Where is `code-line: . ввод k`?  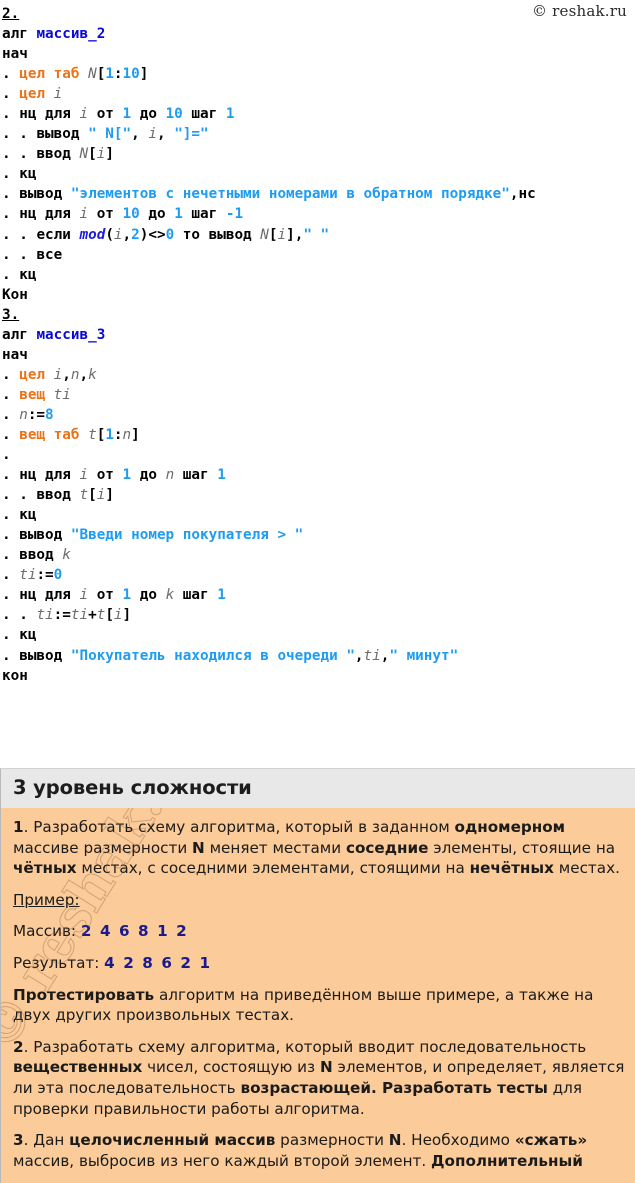 code-line: . ввод k is located at coordinates (318, 555).